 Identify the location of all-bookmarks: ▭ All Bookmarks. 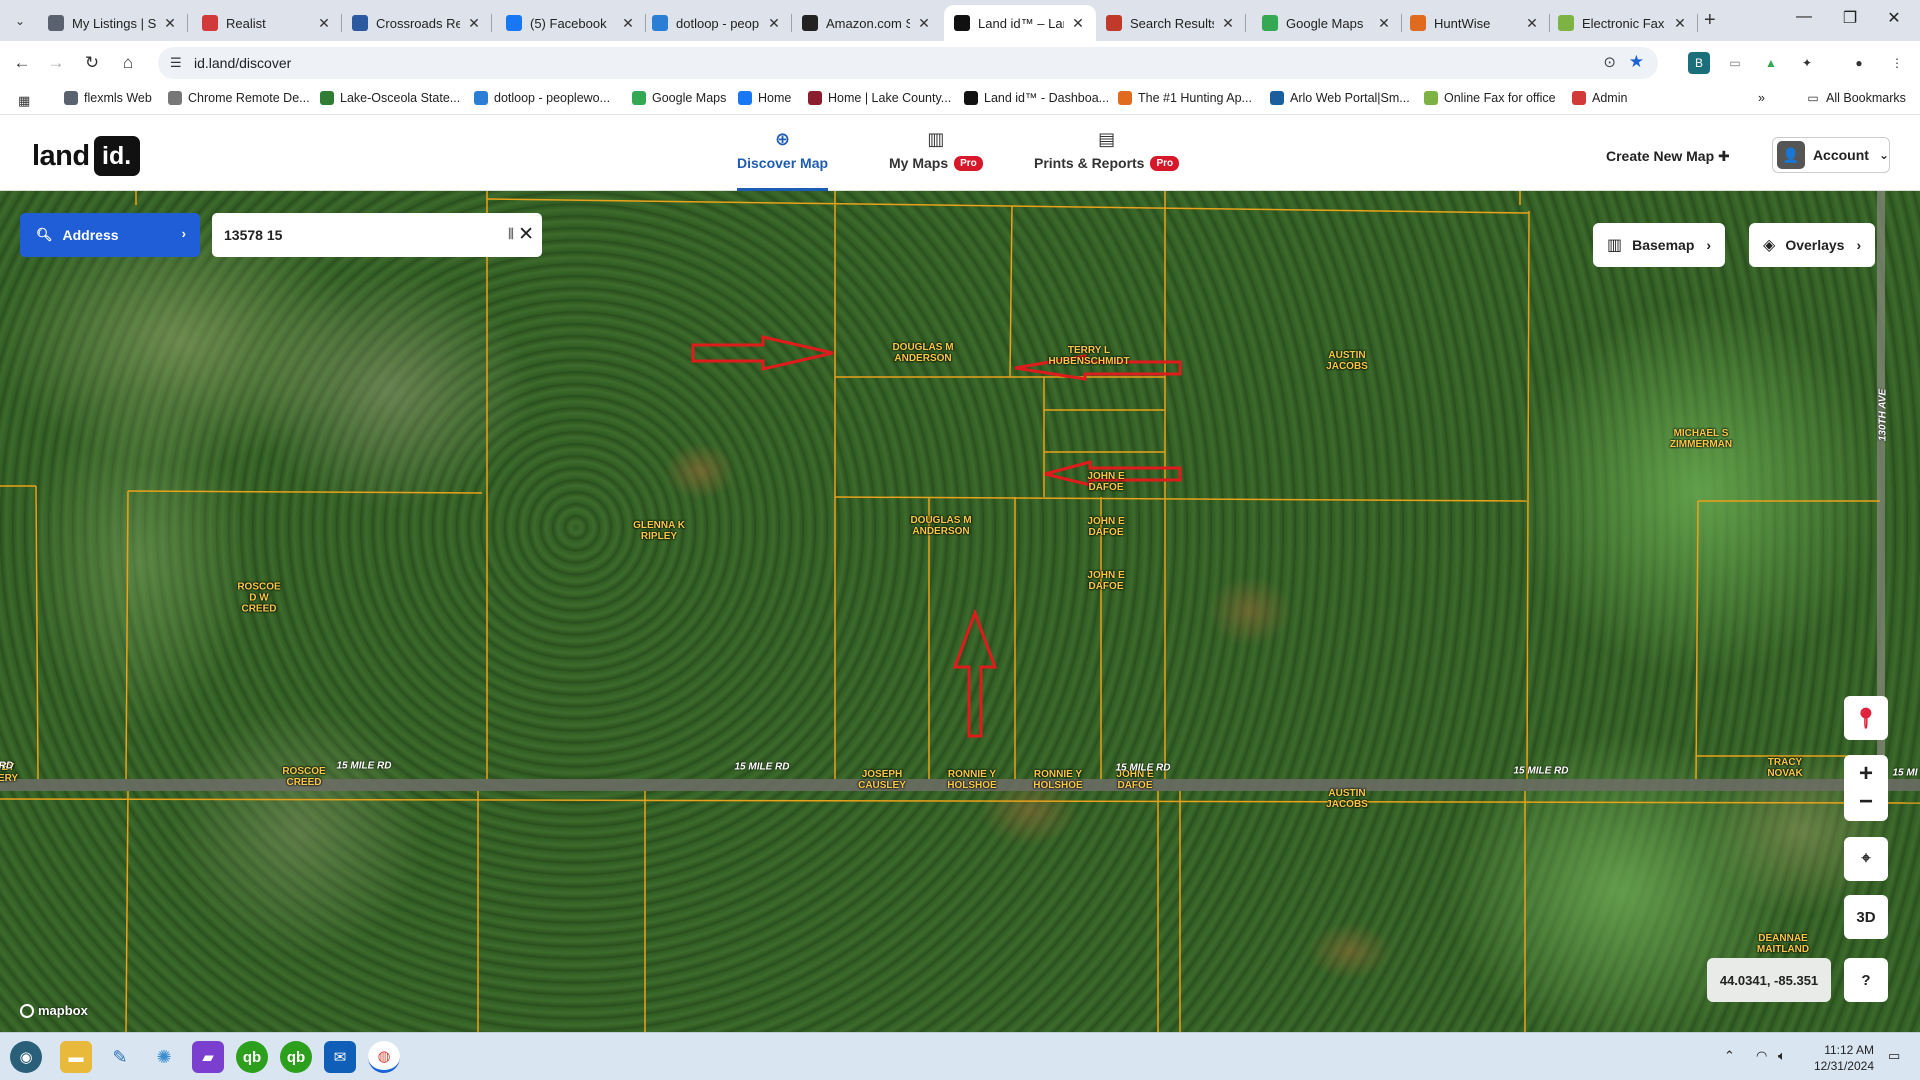
(1856, 98).